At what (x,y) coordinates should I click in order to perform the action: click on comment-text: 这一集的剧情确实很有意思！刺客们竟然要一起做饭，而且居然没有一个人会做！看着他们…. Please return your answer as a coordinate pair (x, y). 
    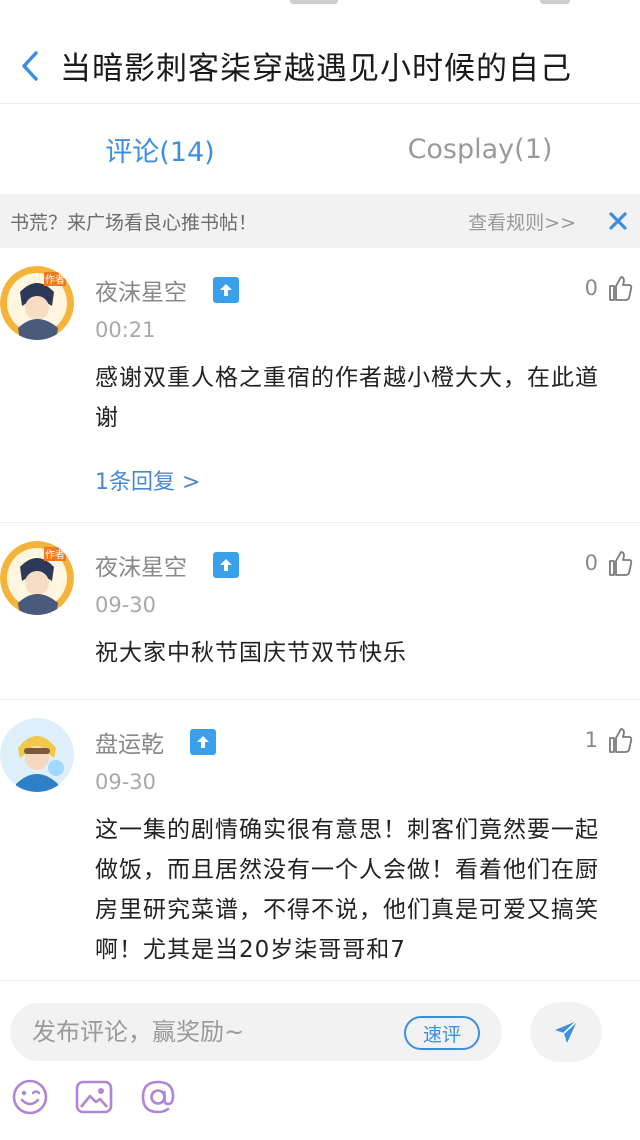
    Looking at the image, I should click on (347, 890).